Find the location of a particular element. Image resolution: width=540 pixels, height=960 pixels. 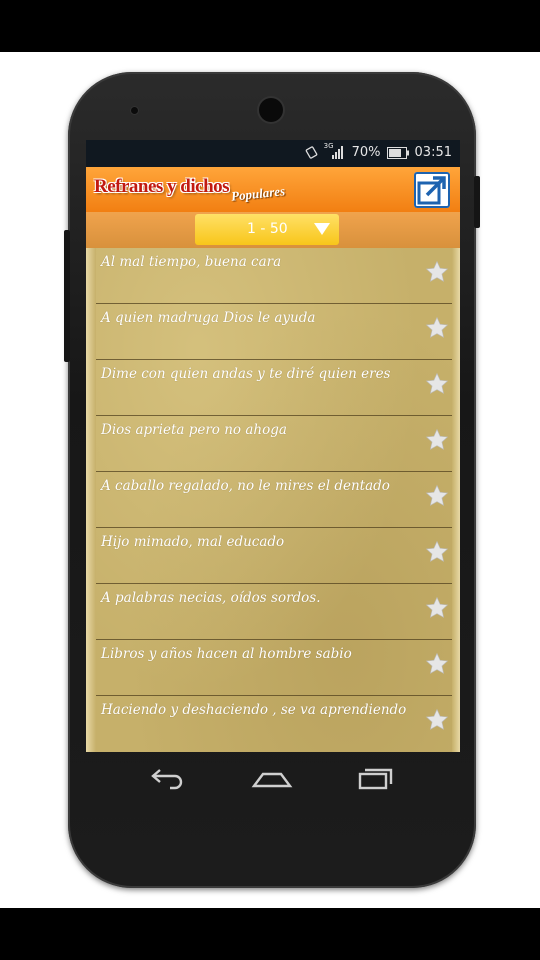

proverb-text: A quien madruga Dios le ayuda is located at coordinates (208, 318).